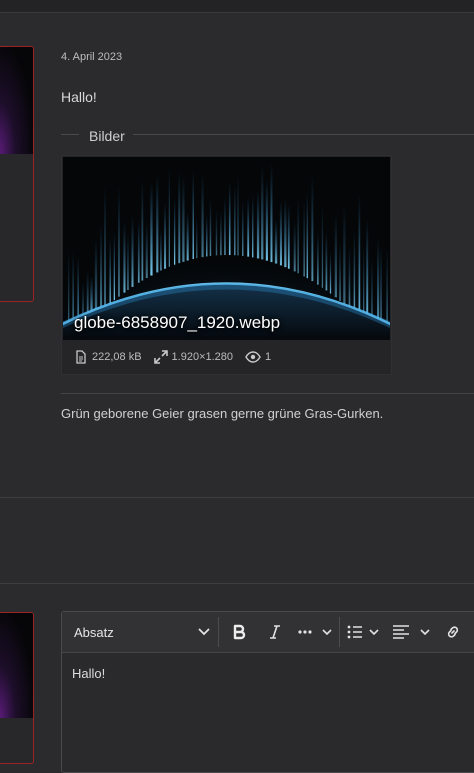  What do you see at coordinates (177, 323) in the screenshot?
I see `attachment-filename: globe-6858907_1920.webp` at bounding box center [177, 323].